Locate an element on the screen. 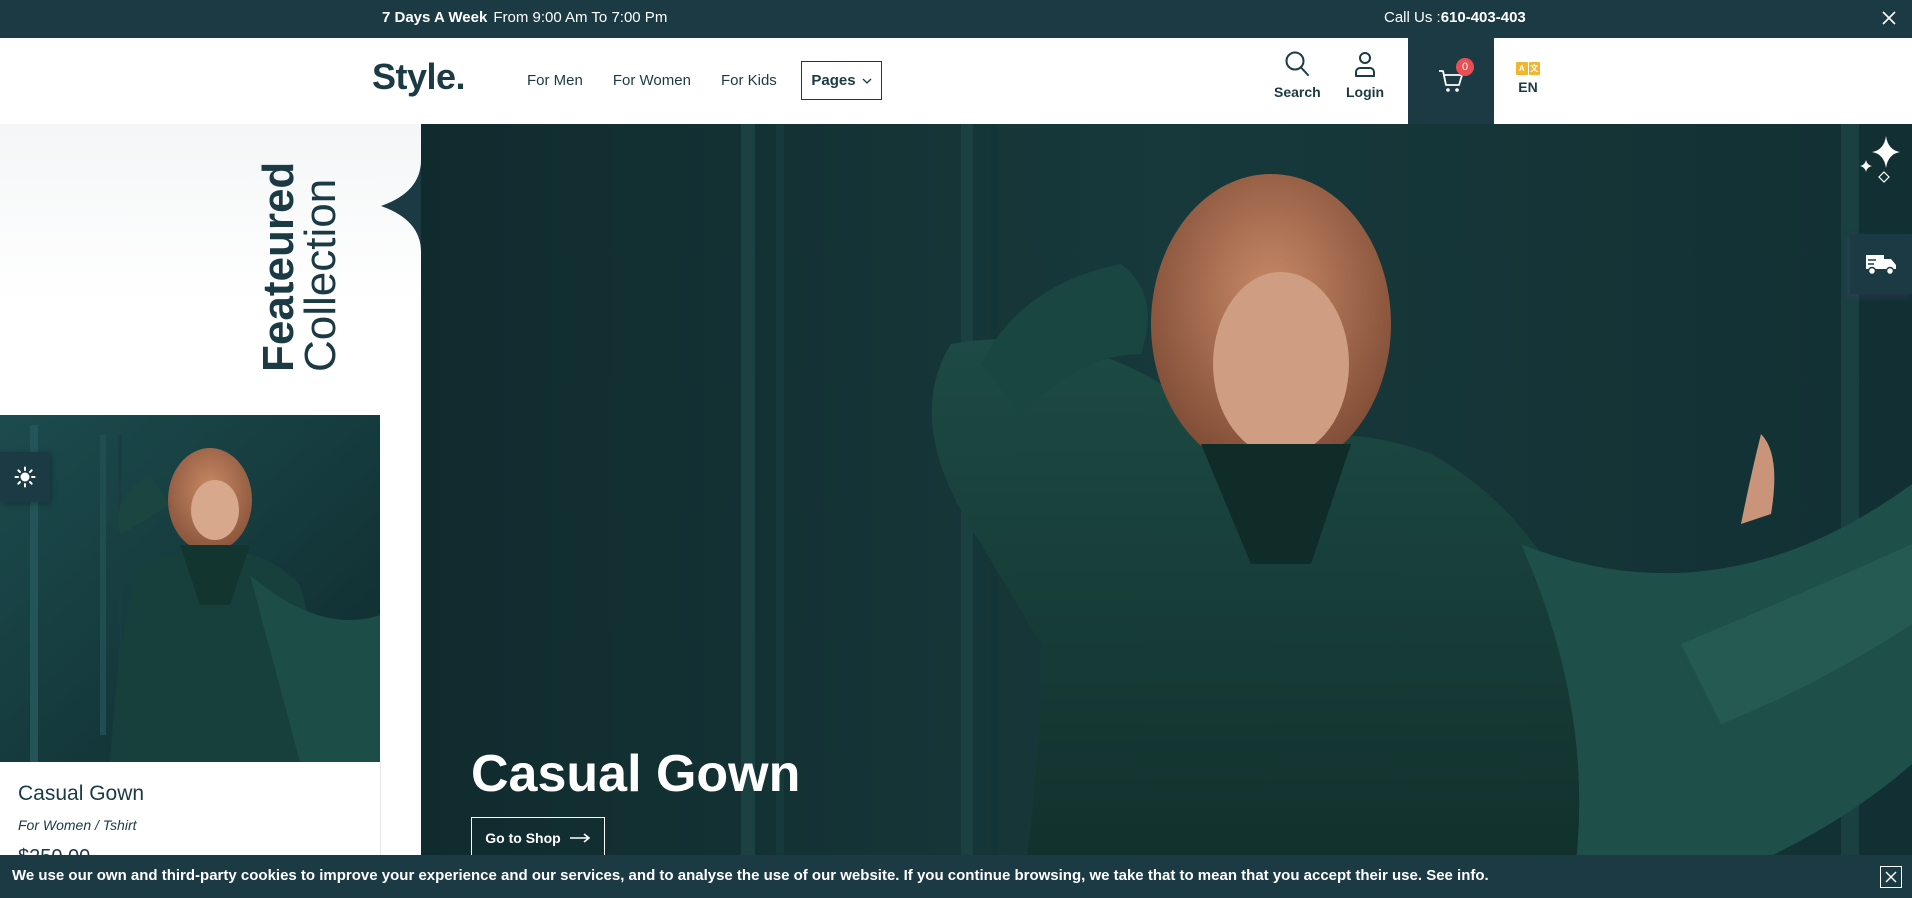 The width and height of the screenshot is (1912, 898). go-to-shop-button: Go to Shop is located at coordinates (538, 838).